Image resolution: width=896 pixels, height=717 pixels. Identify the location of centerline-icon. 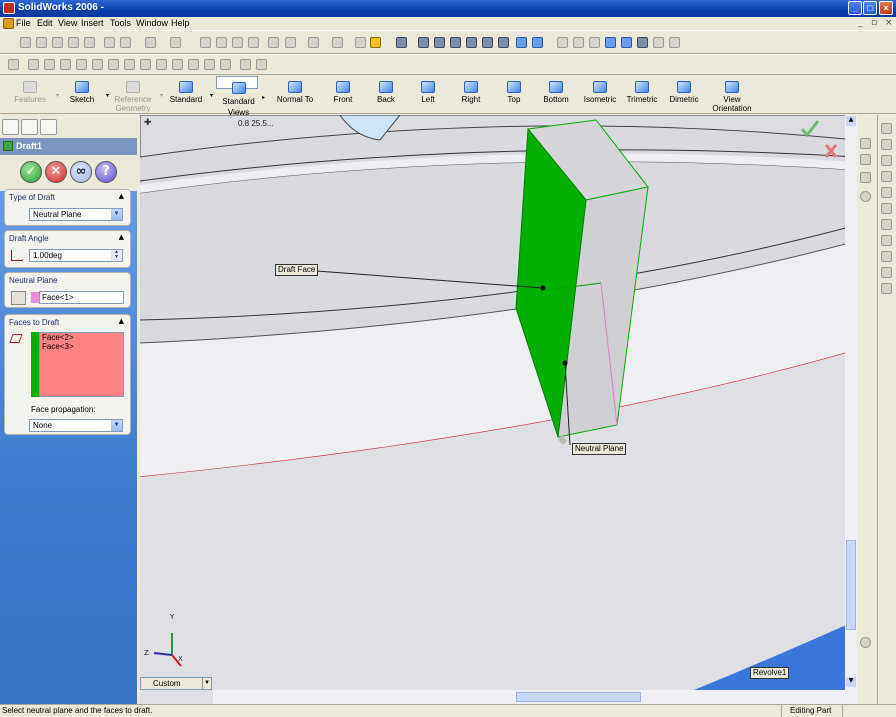
(49, 64).